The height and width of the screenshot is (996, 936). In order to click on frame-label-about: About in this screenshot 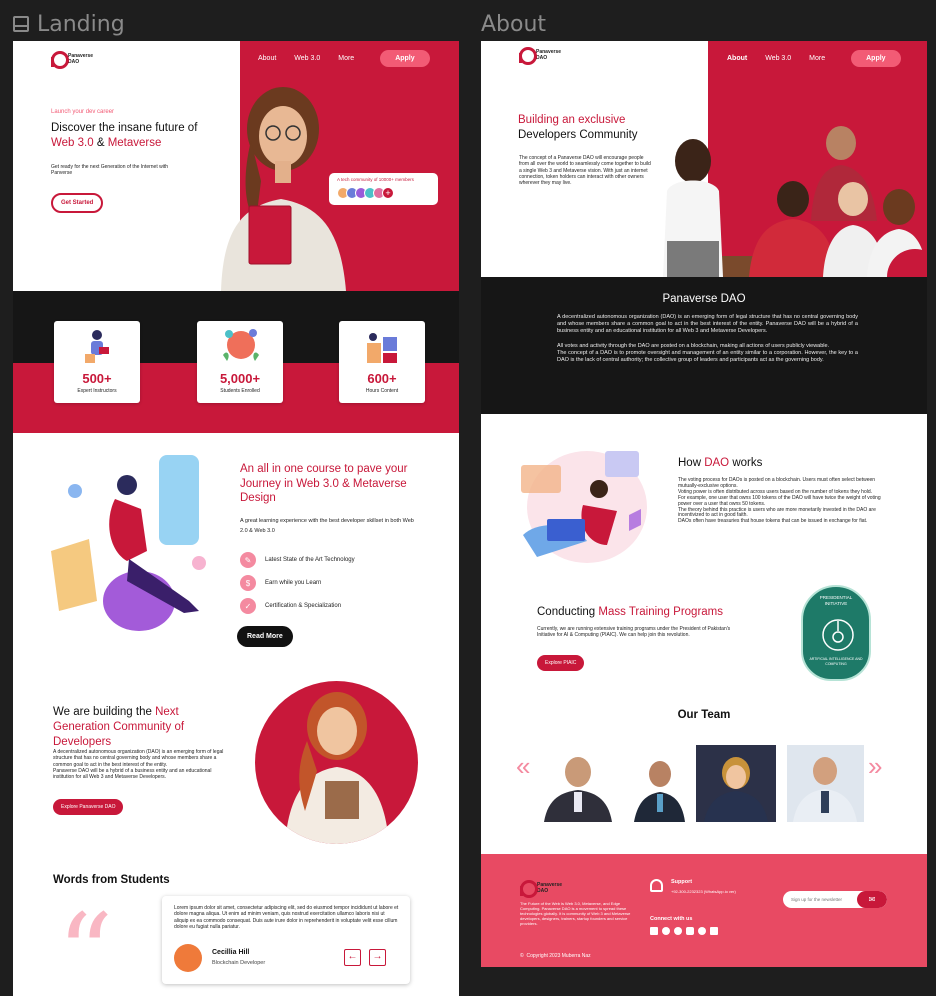, I will do `click(514, 24)`.